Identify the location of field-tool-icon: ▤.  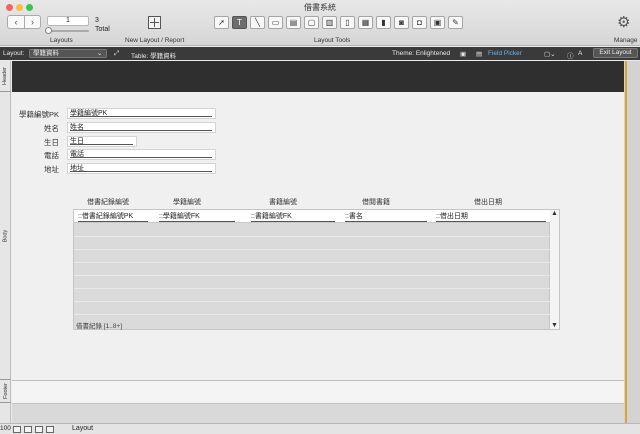
(293, 22).